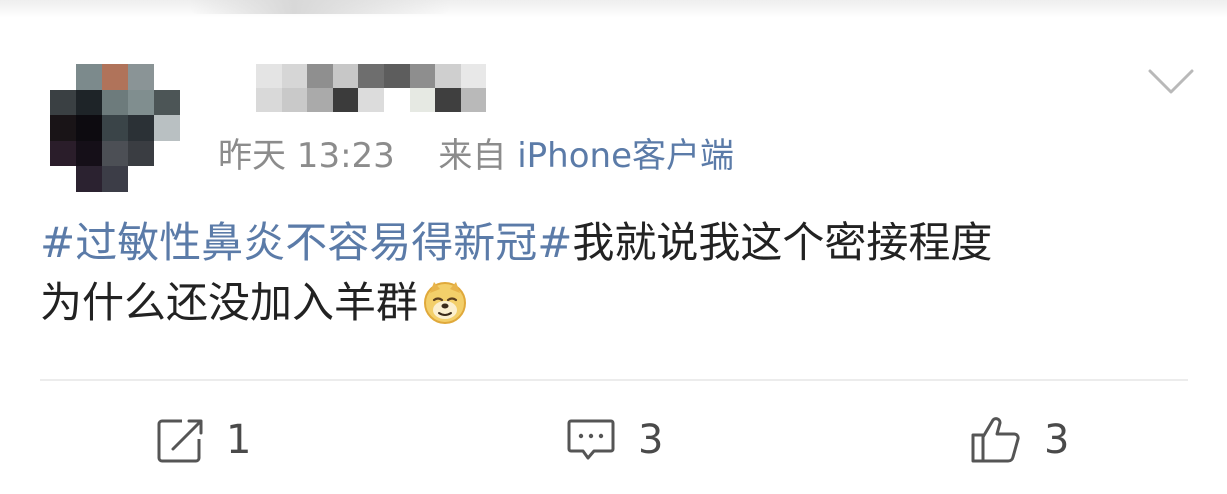  I want to click on divider, so click(614, 380).